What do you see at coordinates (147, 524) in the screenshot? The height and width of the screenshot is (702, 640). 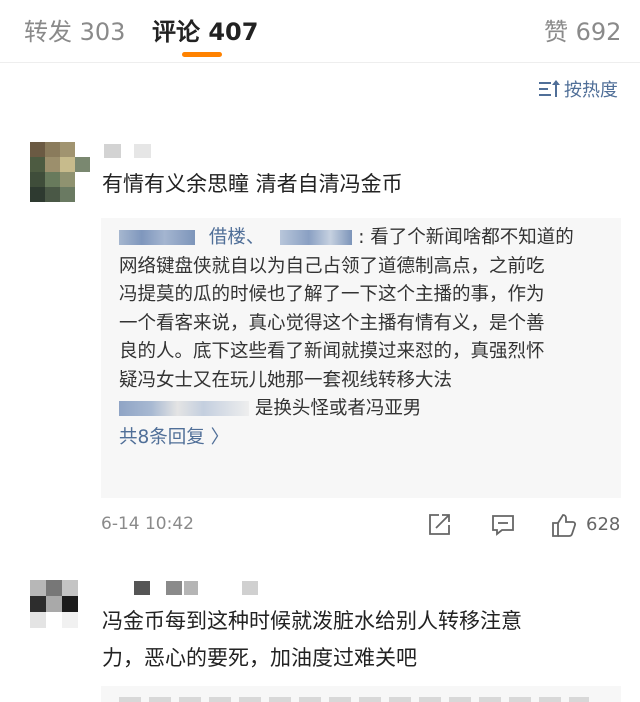 I see `comment-timestamp: 6-14 10:42` at bounding box center [147, 524].